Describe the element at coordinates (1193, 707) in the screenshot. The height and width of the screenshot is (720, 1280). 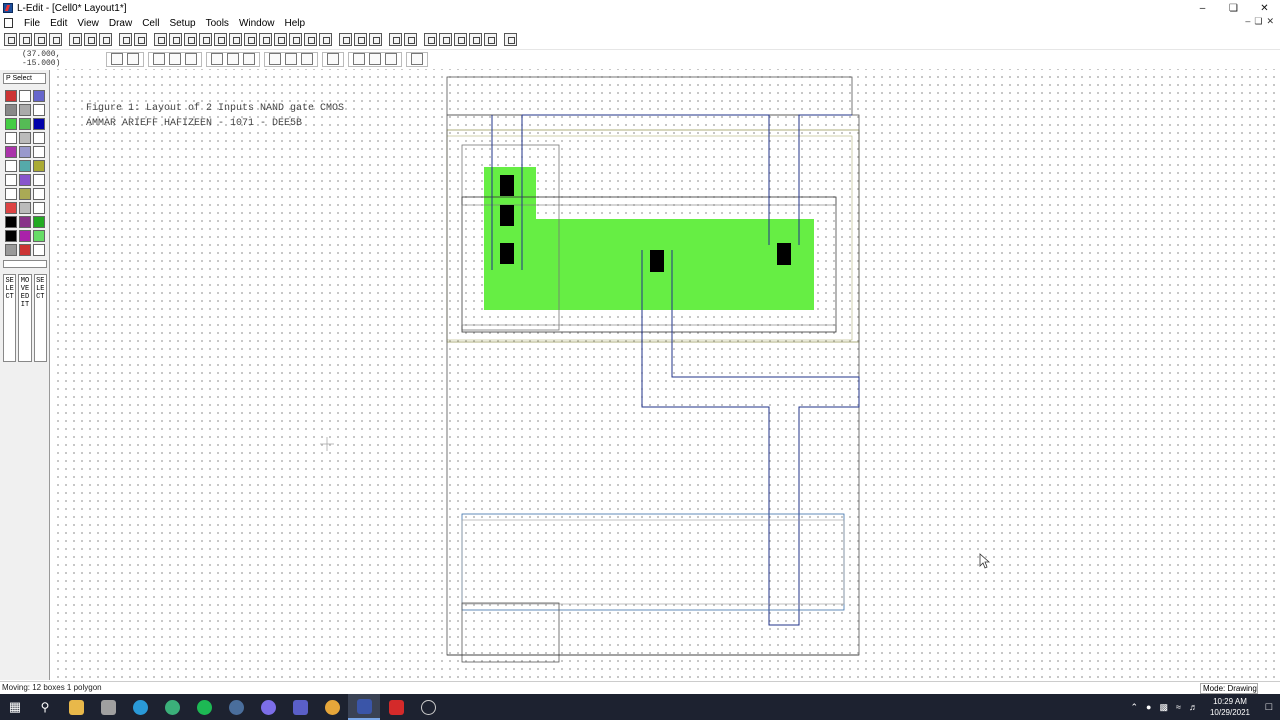
I see `volume-icon: ♬` at that location.